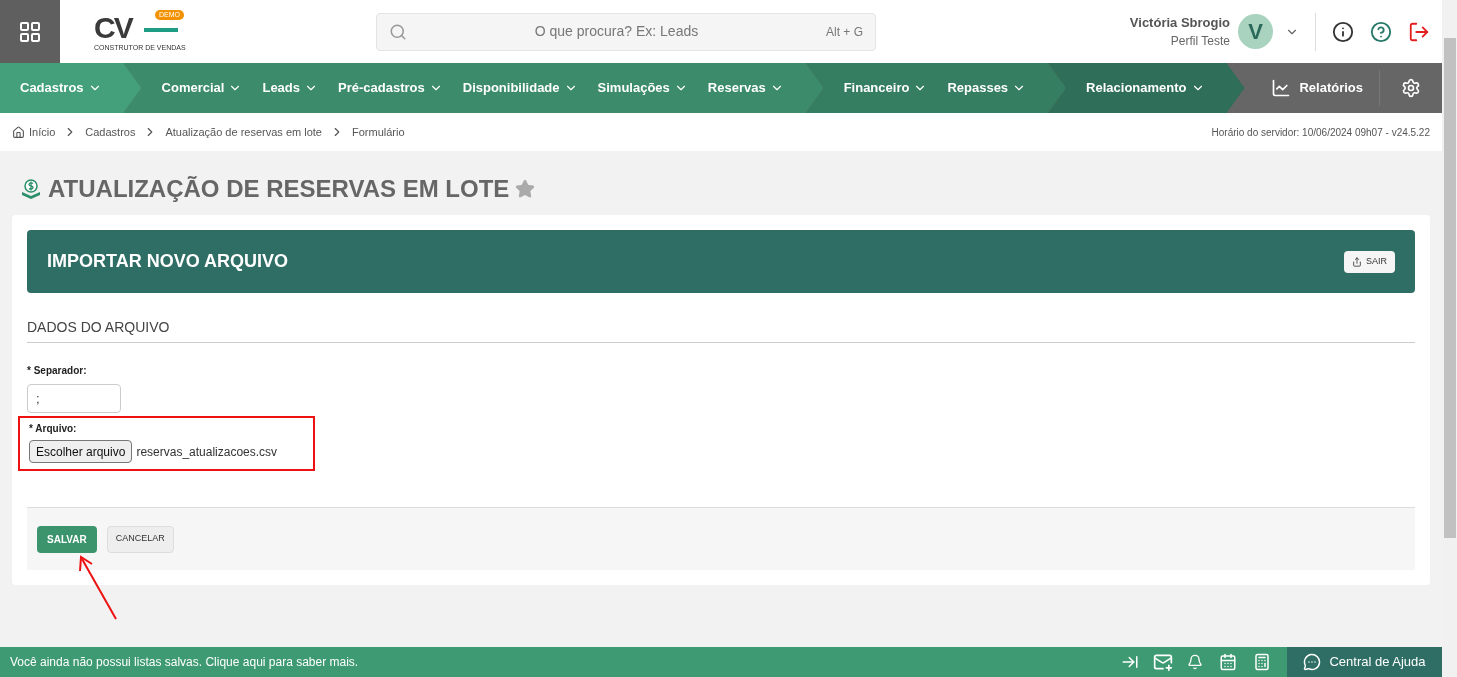  Describe the element at coordinates (1228, 662) in the screenshot. I see `calendar-icon` at that location.